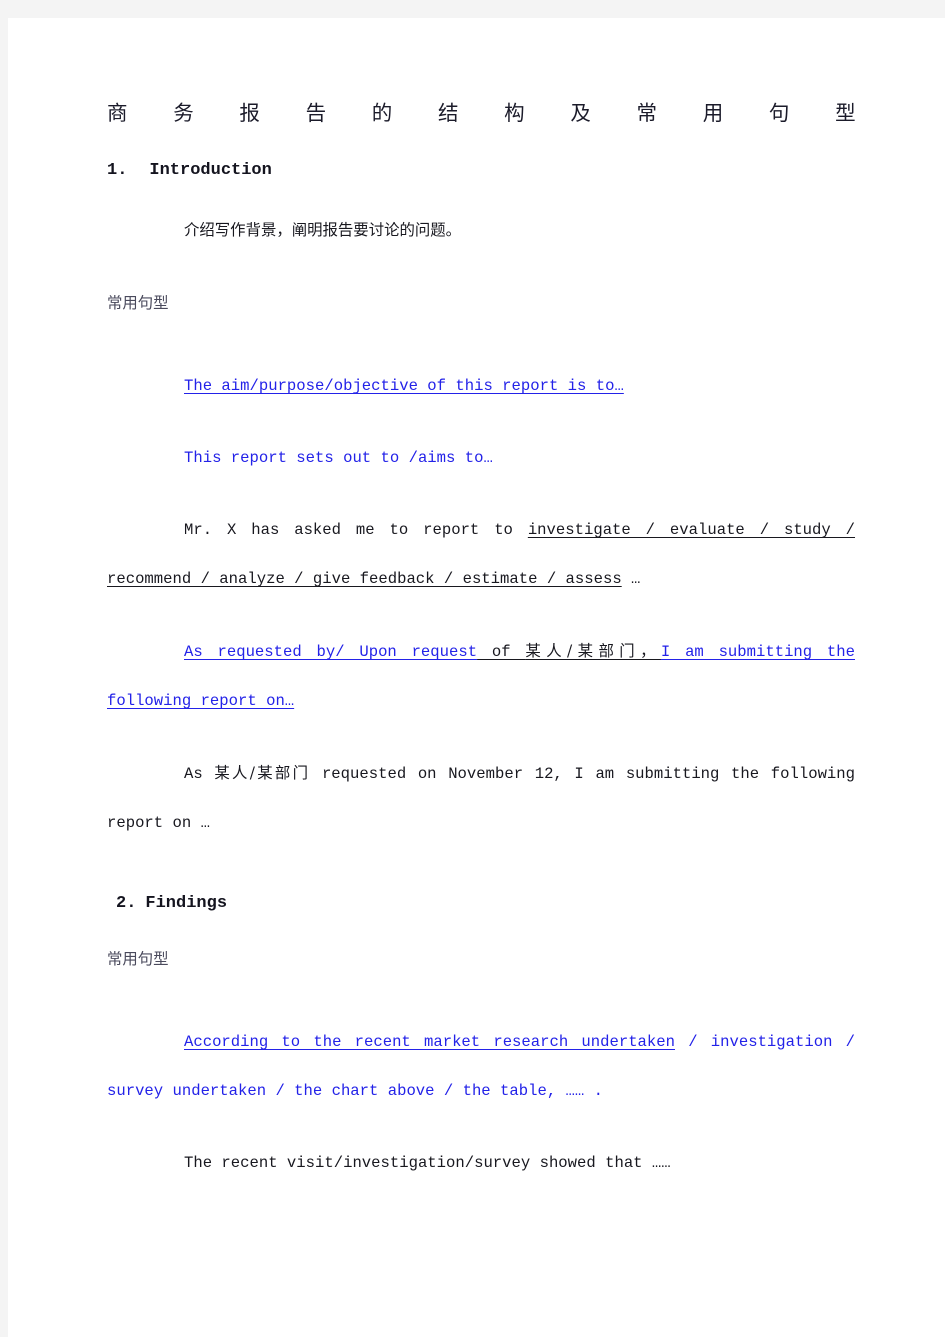 The height and width of the screenshot is (1337, 945). I want to click on title-char: 商, so click(117, 113).